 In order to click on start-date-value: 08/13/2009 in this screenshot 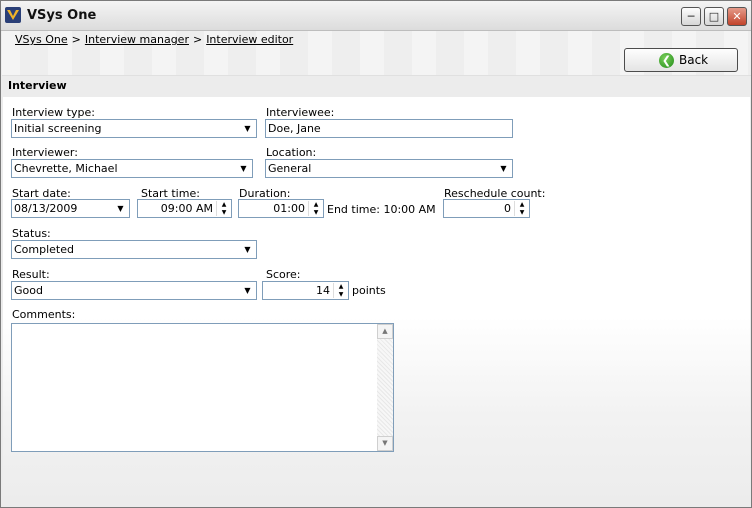, I will do `click(46, 208)`.